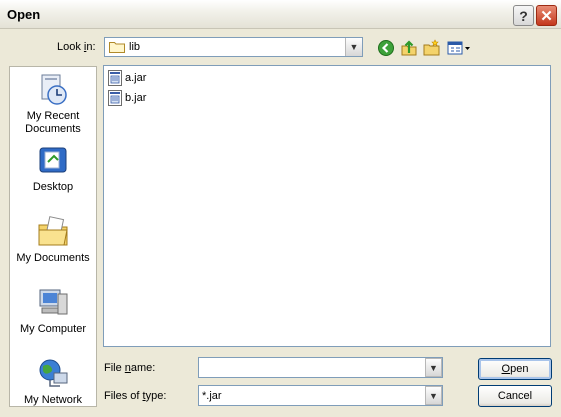 The image size is (561, 417). What do you see at coordinates (212, 396) in the screenshot?
I see `files-of-type-value: *.jar` at bounding box center [212, 396].